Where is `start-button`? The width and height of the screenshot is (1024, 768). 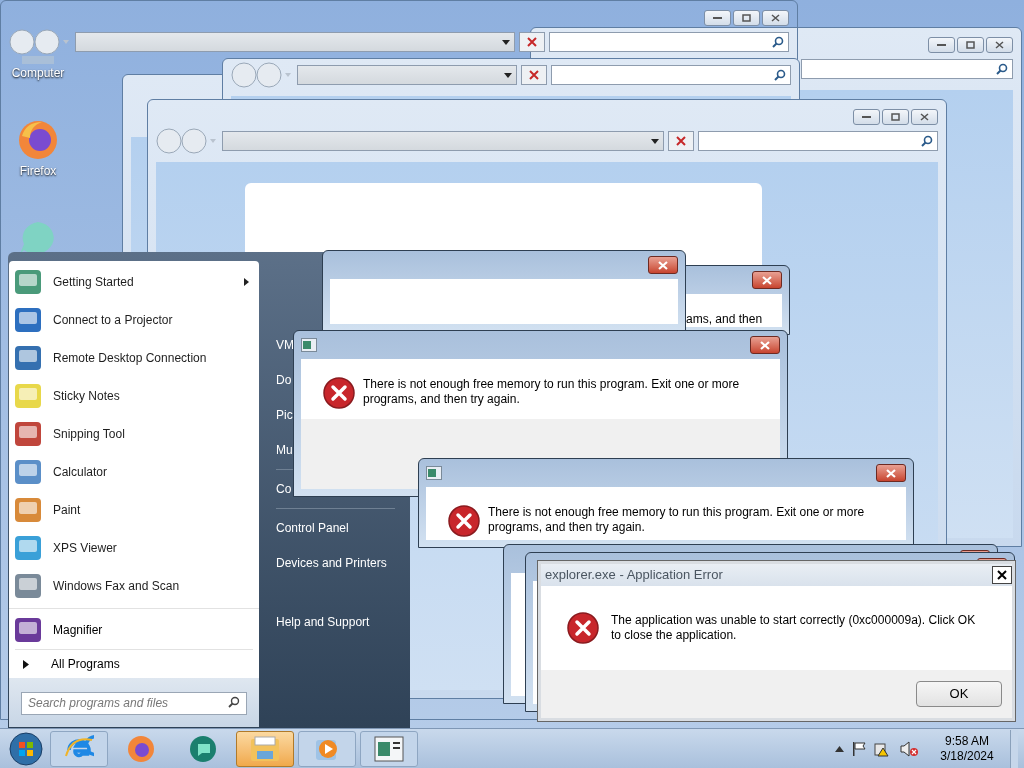 start-button is located at coordinates (26, 748).